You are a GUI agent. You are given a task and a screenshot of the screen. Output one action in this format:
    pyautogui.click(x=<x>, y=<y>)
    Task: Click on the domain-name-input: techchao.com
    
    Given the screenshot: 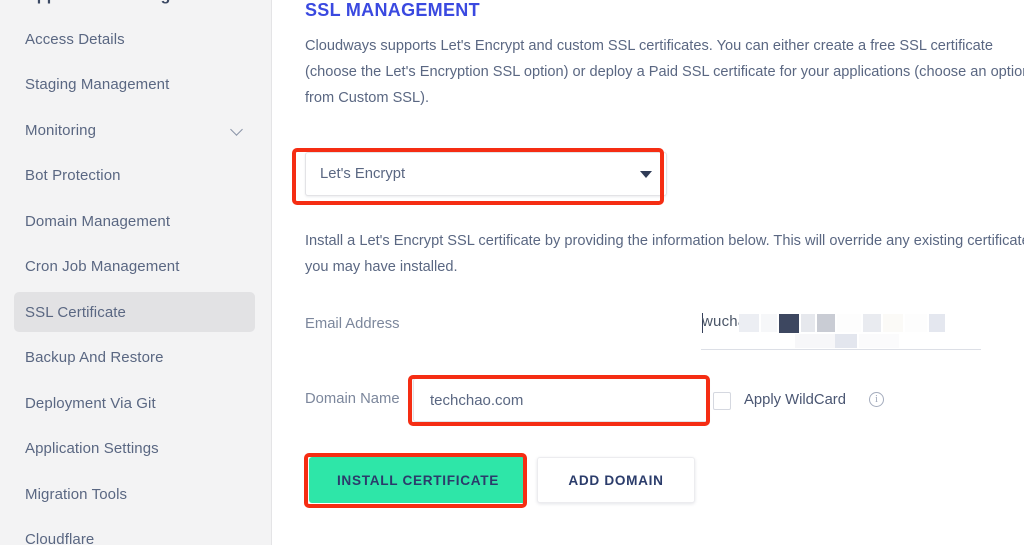 What is the action you would take?
    pyautogui.click(x=561, y=400)
    